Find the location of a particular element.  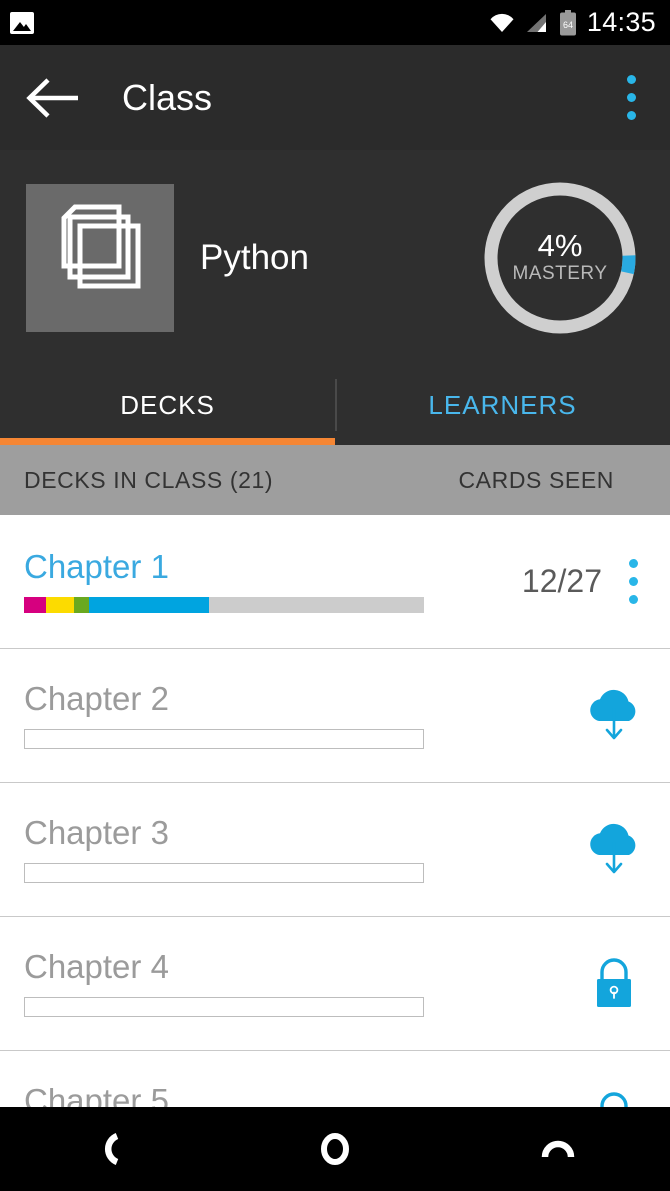

status-bar: 64 14:35 is located at coordinates (335, 22).